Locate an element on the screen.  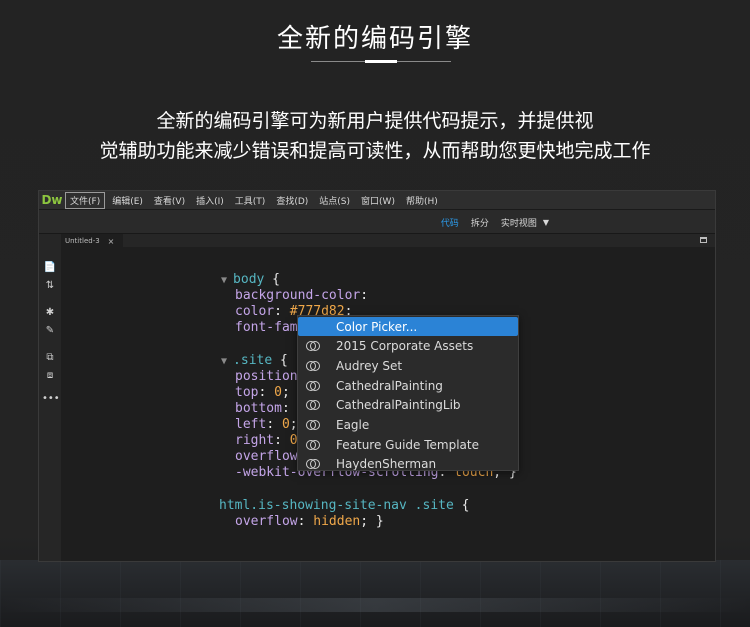
library-option: Feature Guide Template is located at coordinates (408, 444).